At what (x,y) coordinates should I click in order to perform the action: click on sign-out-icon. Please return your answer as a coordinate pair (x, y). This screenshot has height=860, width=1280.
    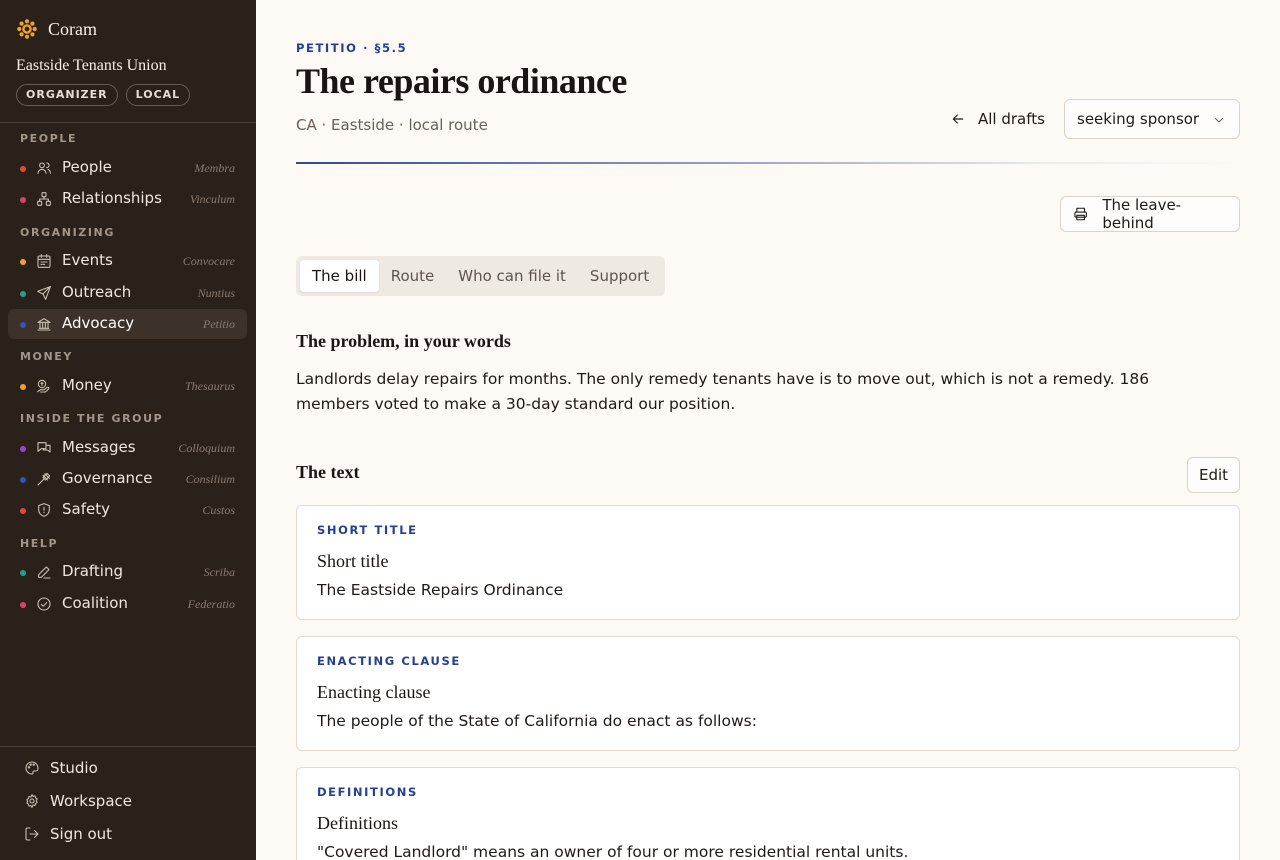
    Looking at the image, I should click on (32, 834).